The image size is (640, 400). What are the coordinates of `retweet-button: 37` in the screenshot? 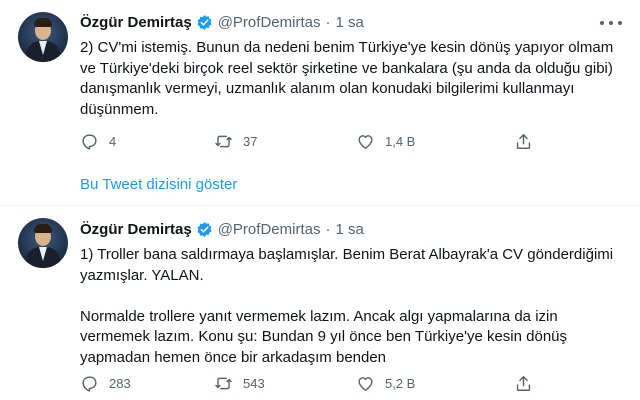 It's located at (235, 141).